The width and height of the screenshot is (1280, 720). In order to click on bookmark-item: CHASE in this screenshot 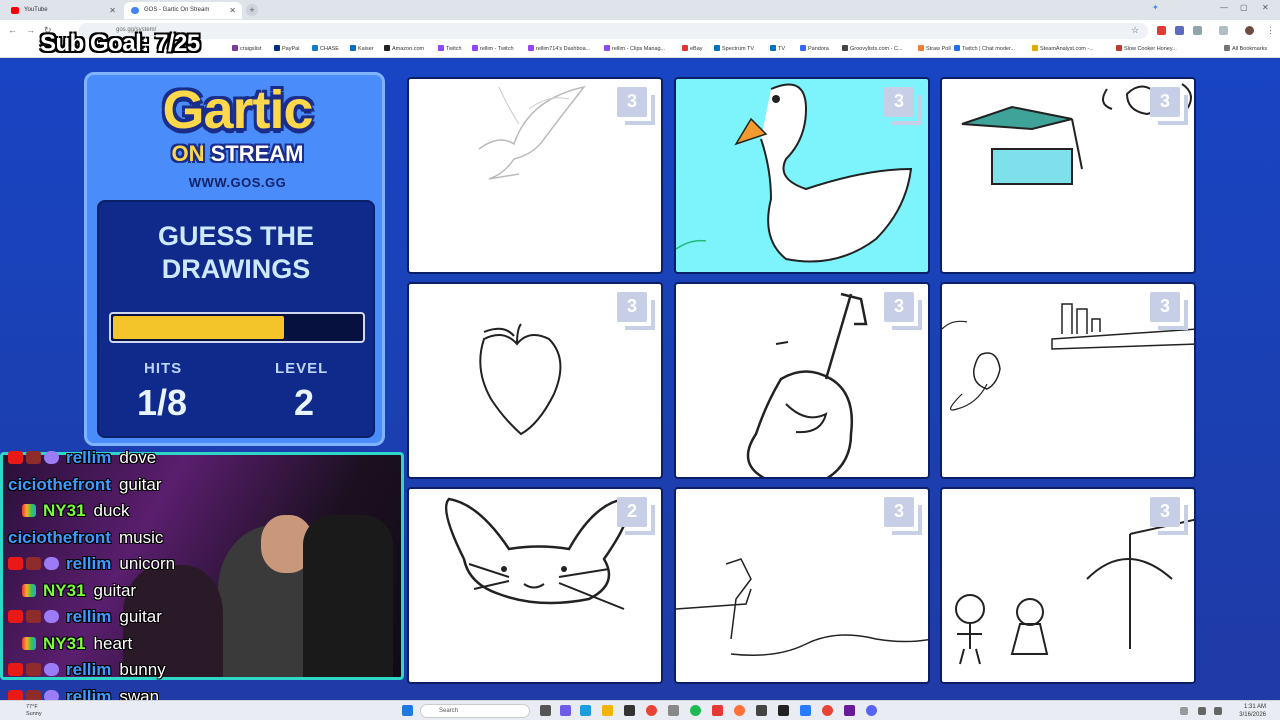, I will do `click(325, 48)`.